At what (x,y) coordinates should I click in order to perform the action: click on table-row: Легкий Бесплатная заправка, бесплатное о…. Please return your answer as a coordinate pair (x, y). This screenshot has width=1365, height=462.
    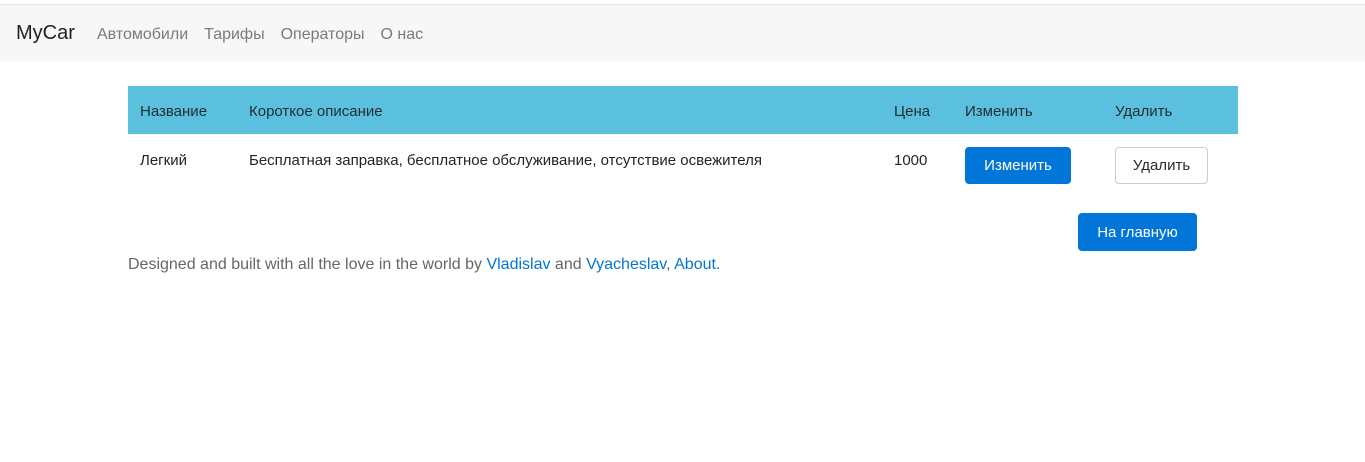
    Looking at the image, I should click on (683, 162).